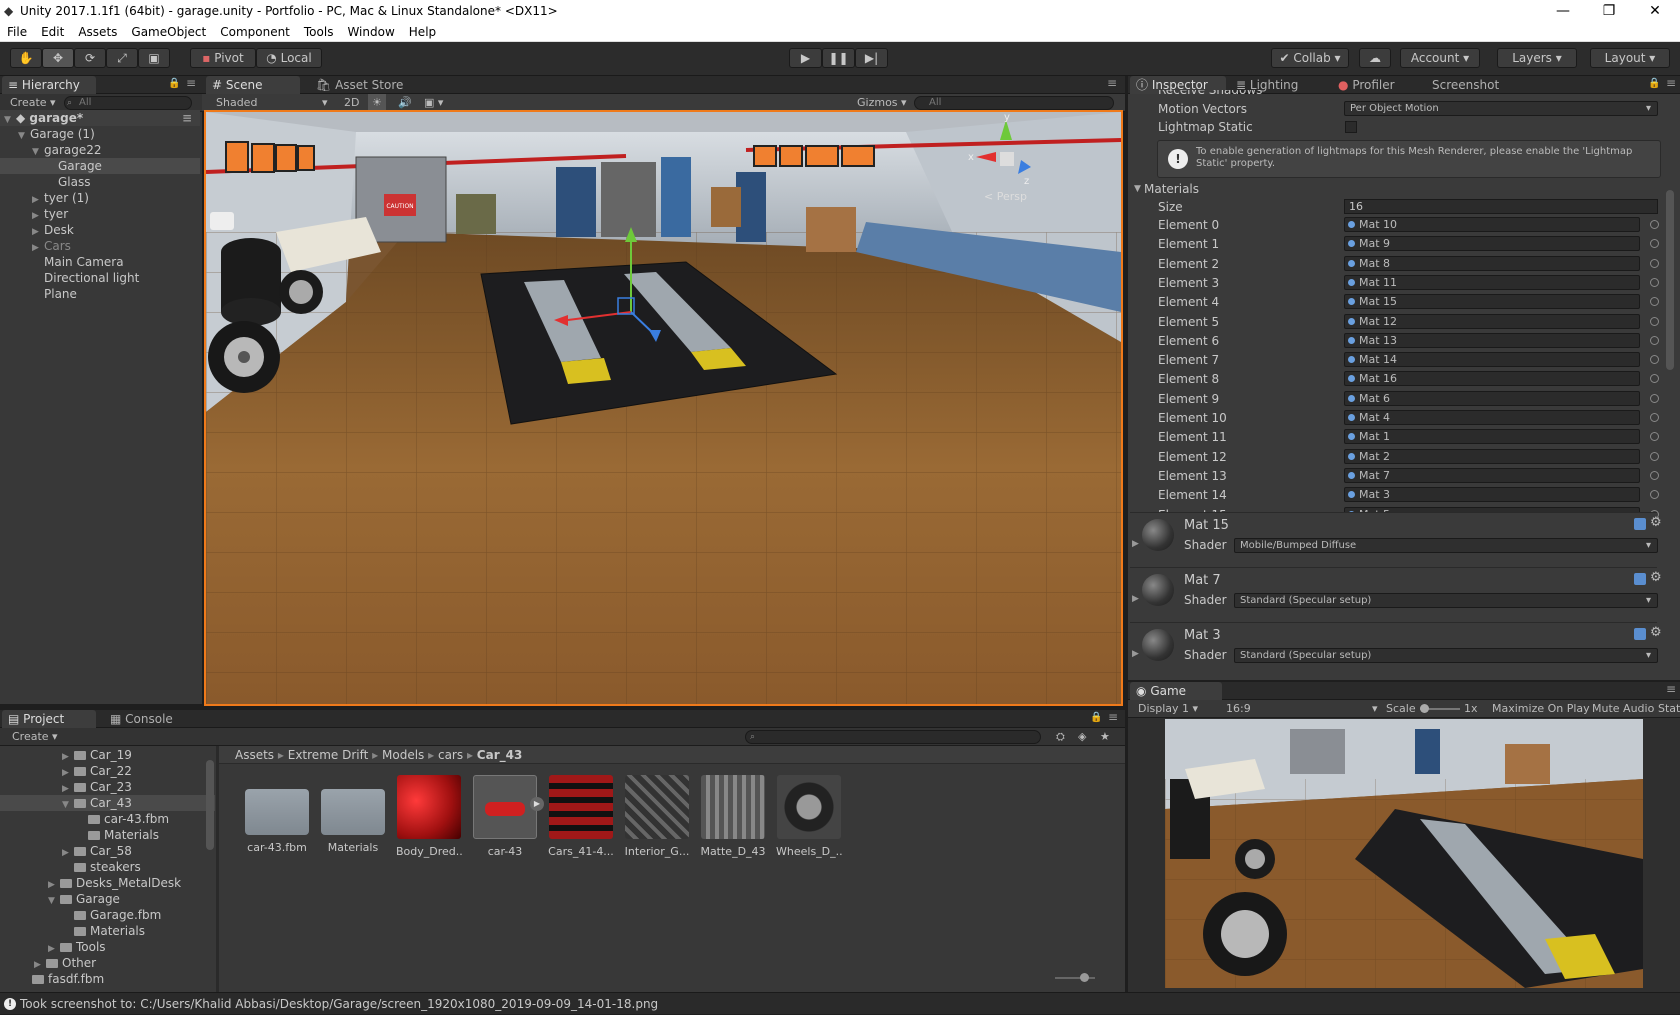 This screenshot has height=1015, width=1680. I want to click on icon-size-slider-thumb, so click(1084, 977).